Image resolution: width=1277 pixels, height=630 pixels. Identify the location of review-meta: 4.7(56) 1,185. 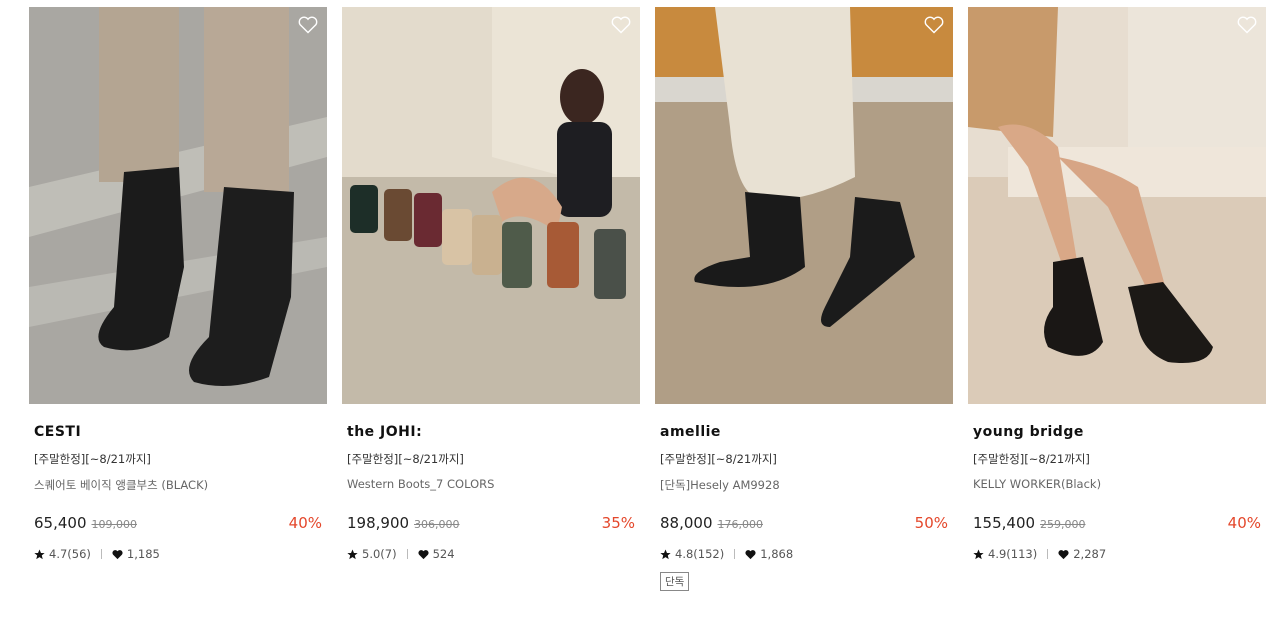
(178, 554).